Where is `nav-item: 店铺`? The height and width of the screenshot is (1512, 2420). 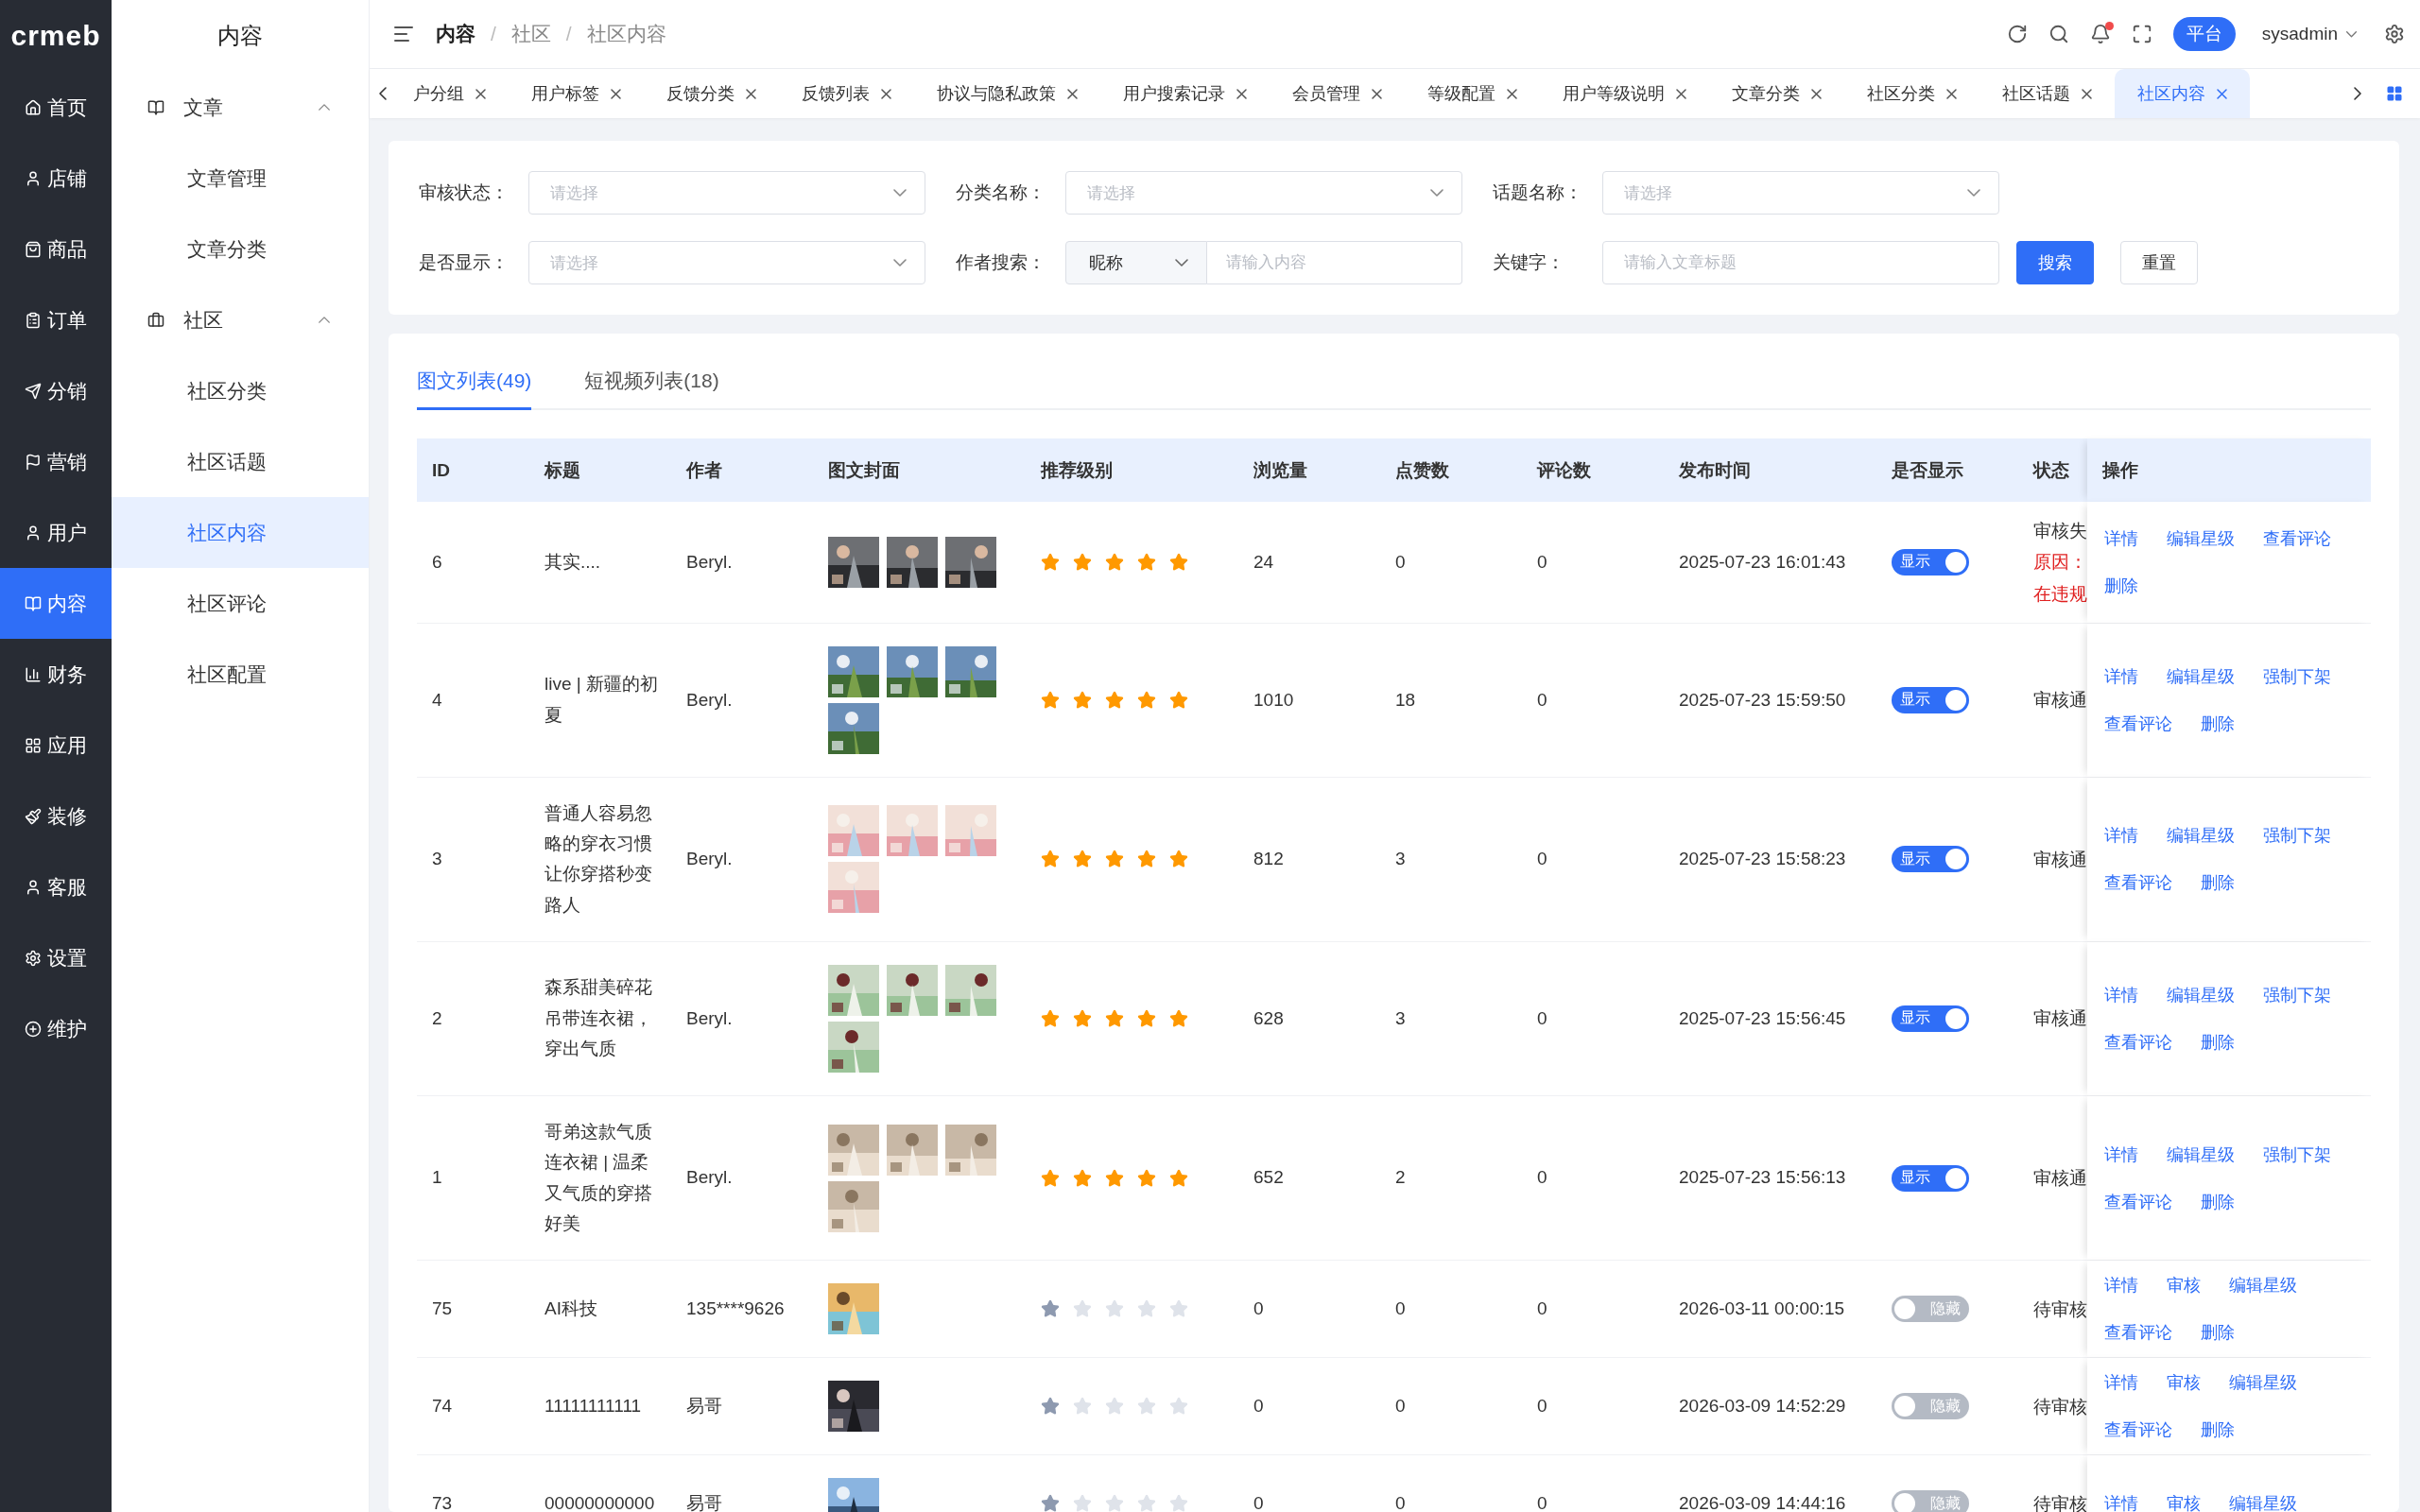
nav-item: 店铺 is located at coordinates (56, 178).